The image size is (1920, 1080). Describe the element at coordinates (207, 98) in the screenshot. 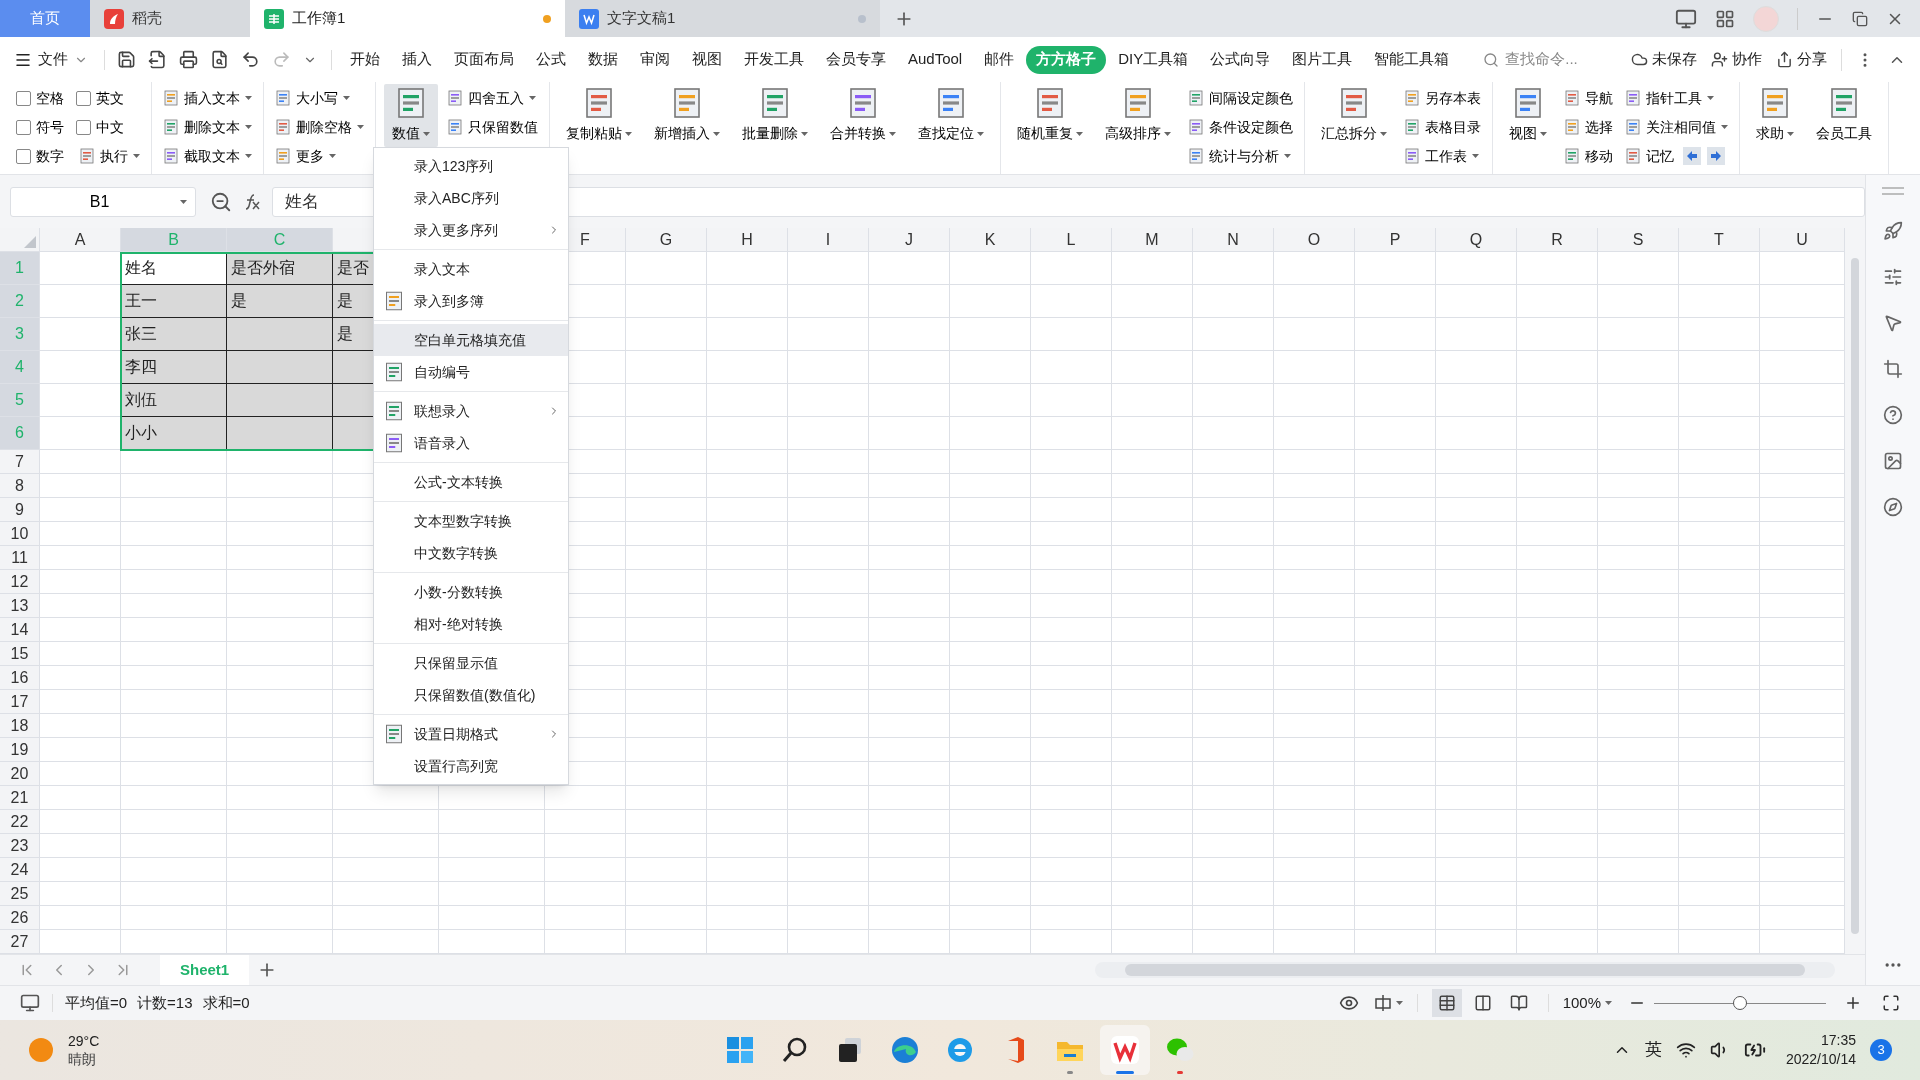

I see `ribbon-button: 插入文本` at that location.